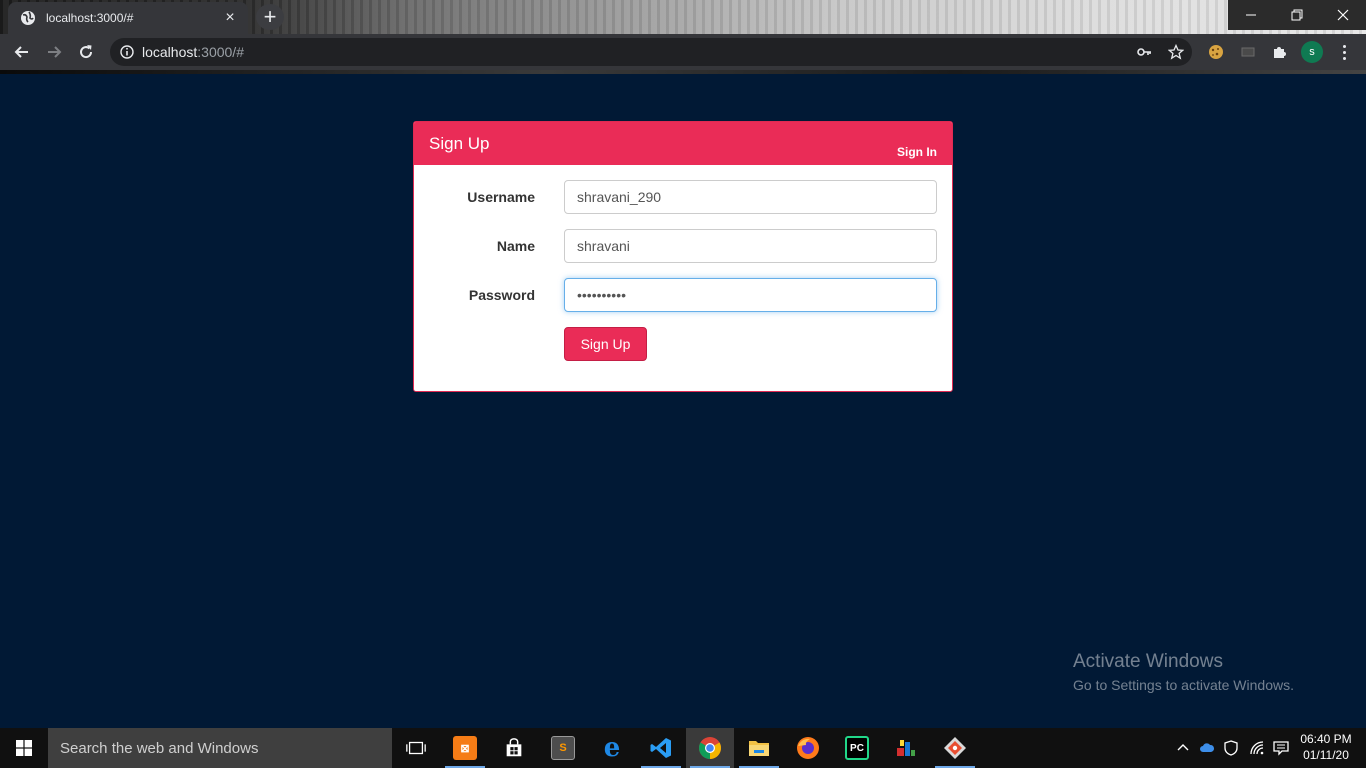 This screenshot has height=768, width=1366. I want to click on taskbar-store, so click(514, 748).